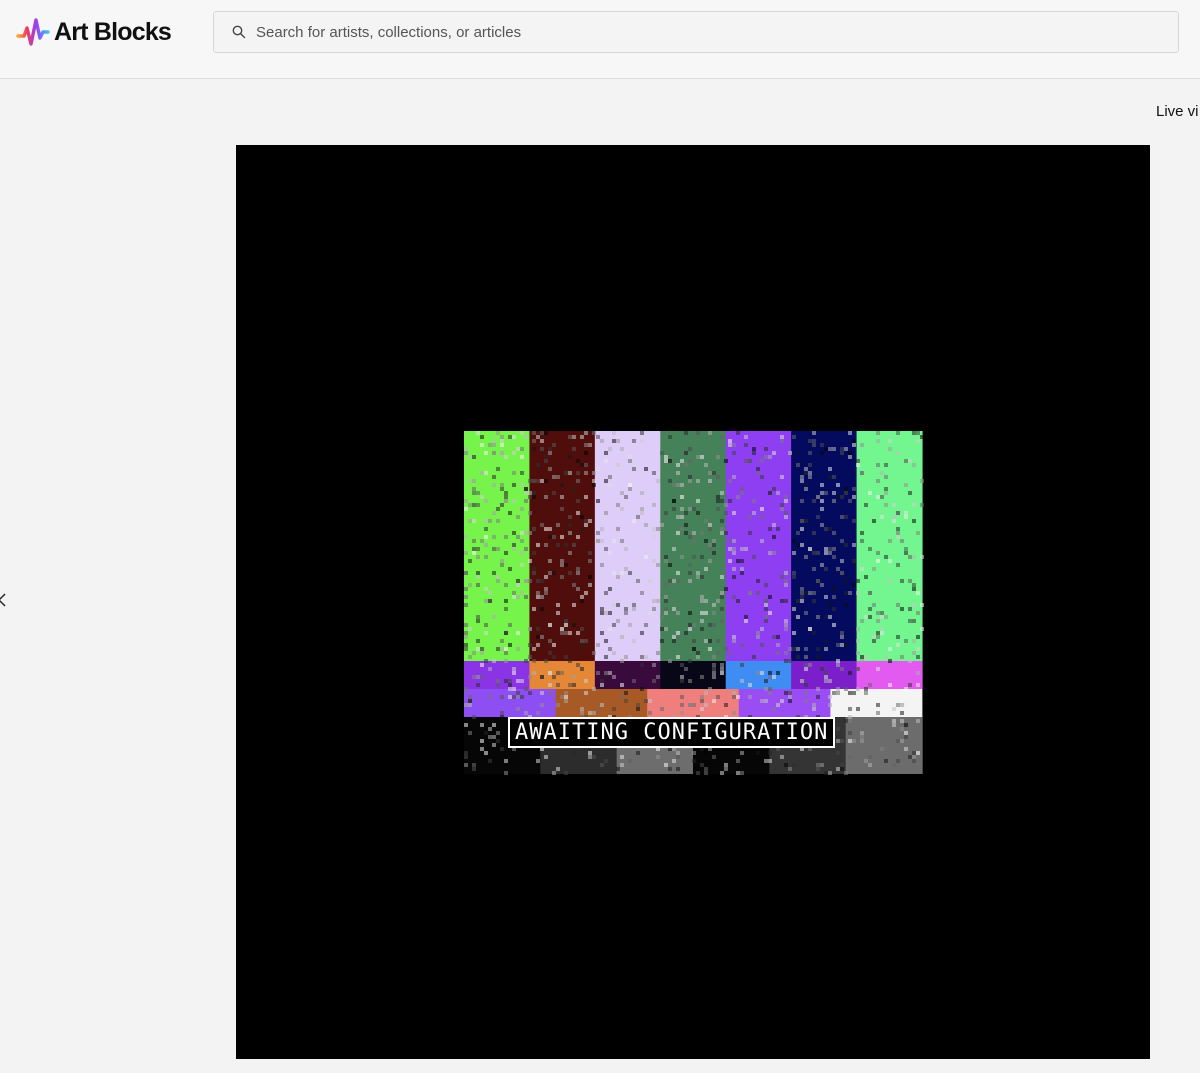  I want to click on search-bar, so click(696, 32).